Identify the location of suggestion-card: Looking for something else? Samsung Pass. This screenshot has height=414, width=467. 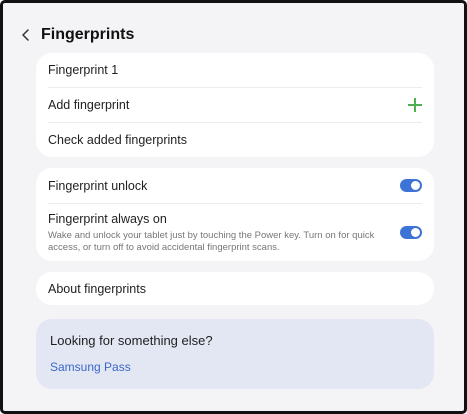
(235, 354).